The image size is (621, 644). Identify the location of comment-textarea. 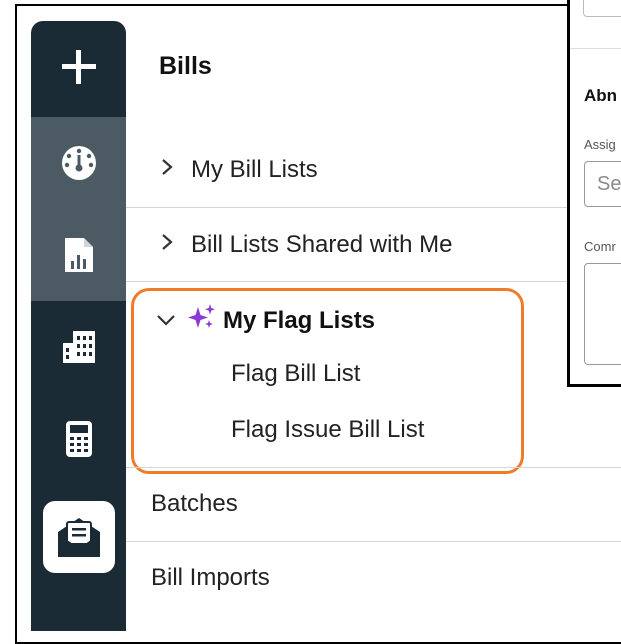
(602, 314).